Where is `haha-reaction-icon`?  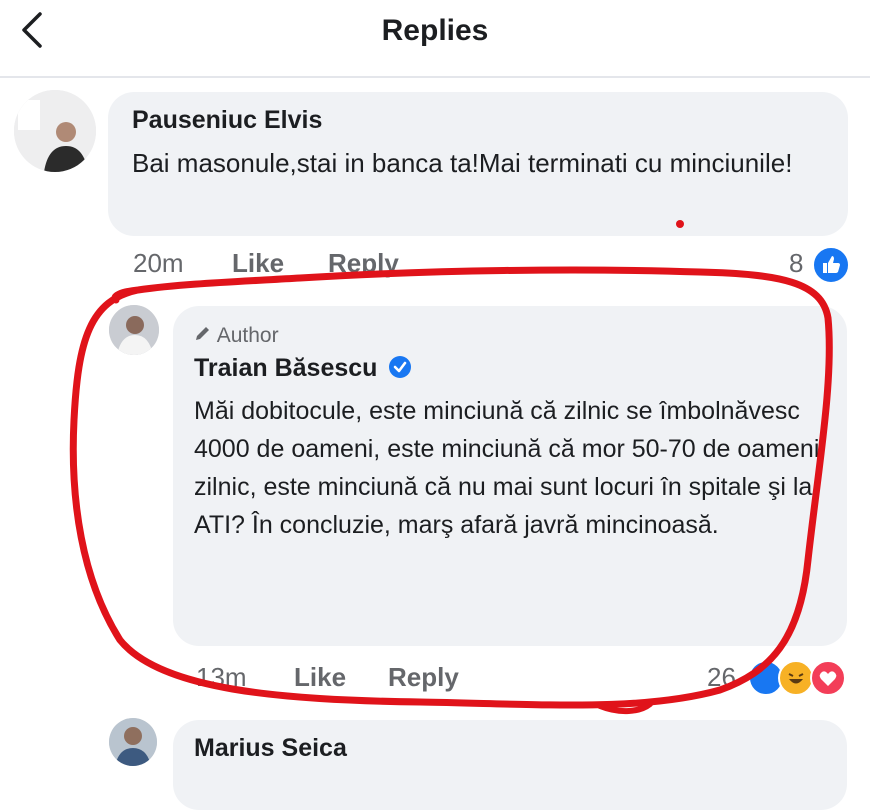
haha-reaction-icon is located at coordinates (796, 678).